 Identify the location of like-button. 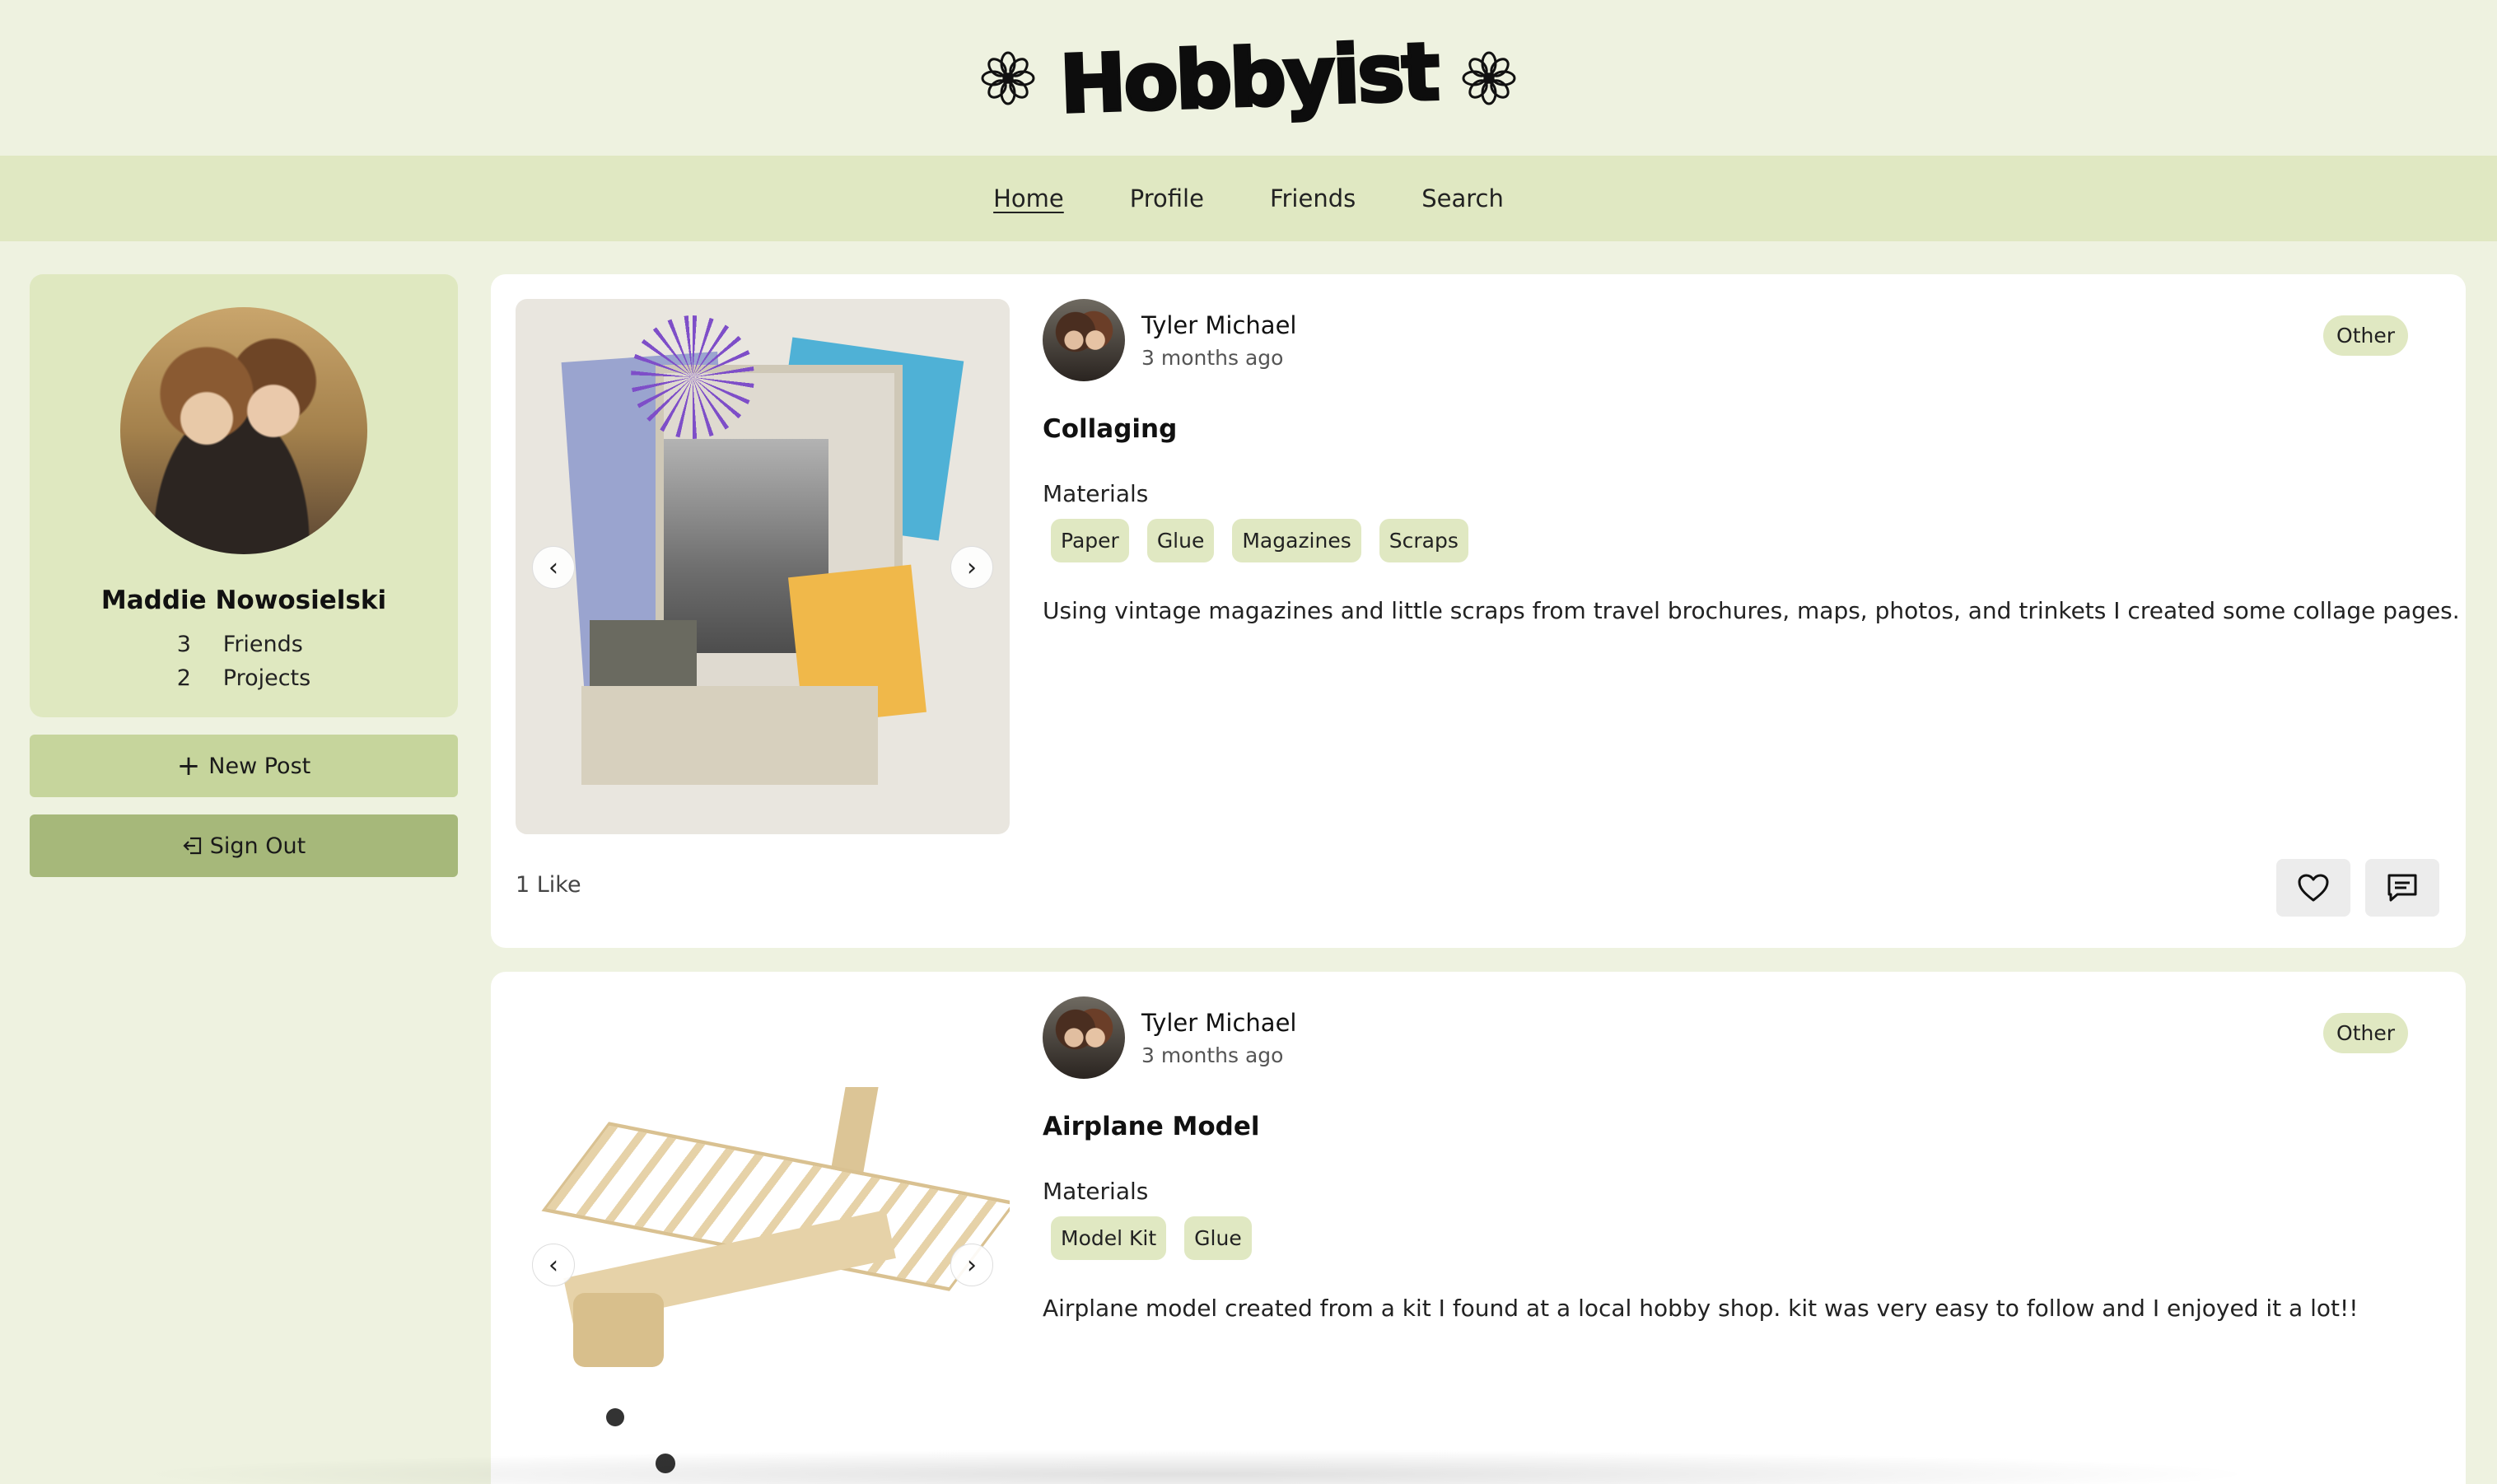
(2313, 888).